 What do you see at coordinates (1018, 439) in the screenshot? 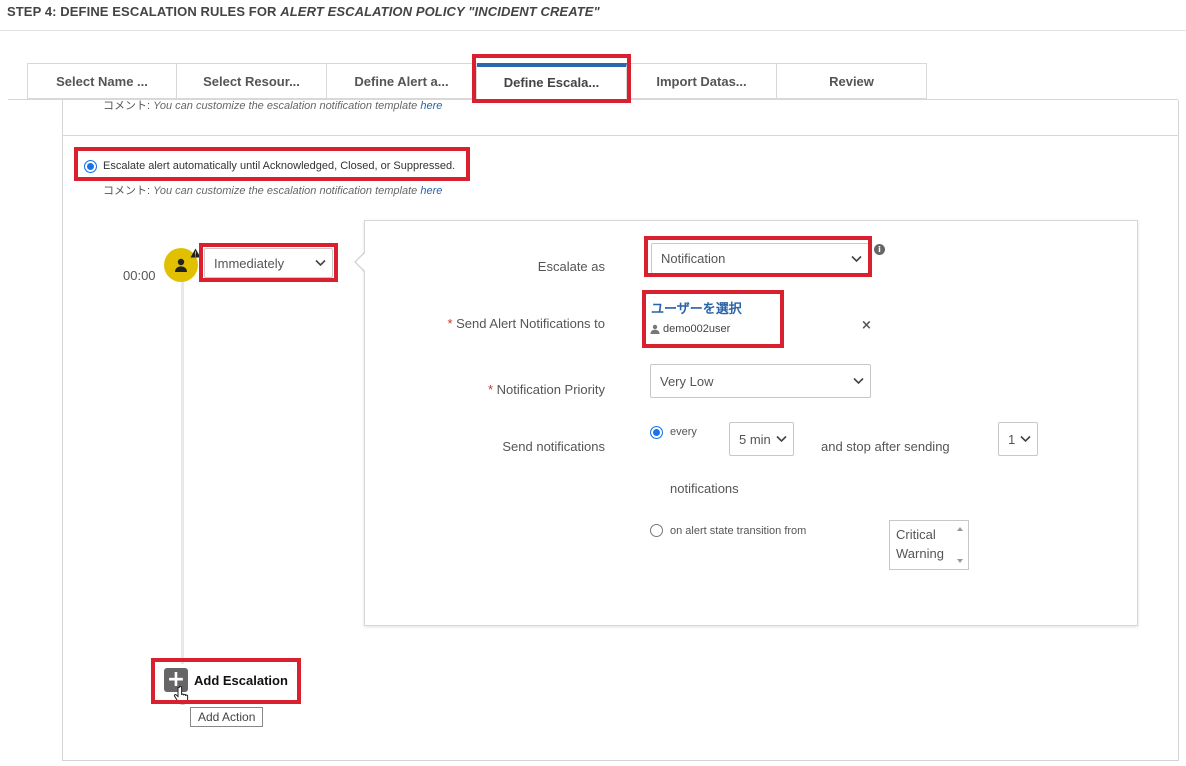
I see `notification-count-select: 1` at bounding box center [1018, 439].